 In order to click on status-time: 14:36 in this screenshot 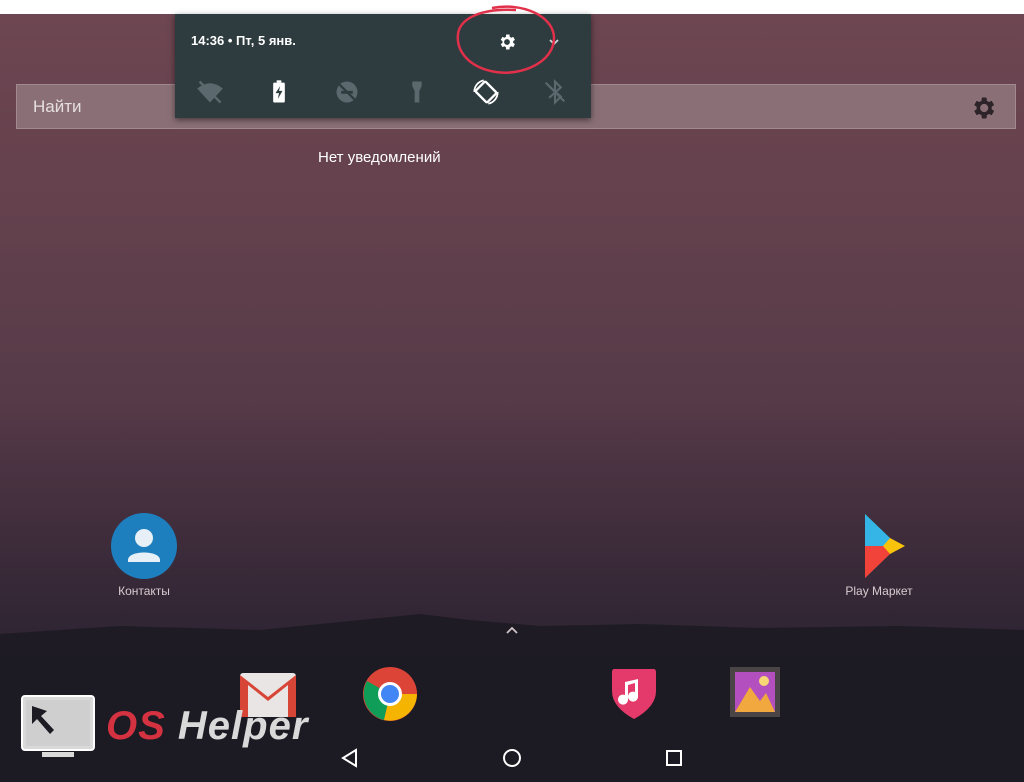, I will do `click(208, 40)`.